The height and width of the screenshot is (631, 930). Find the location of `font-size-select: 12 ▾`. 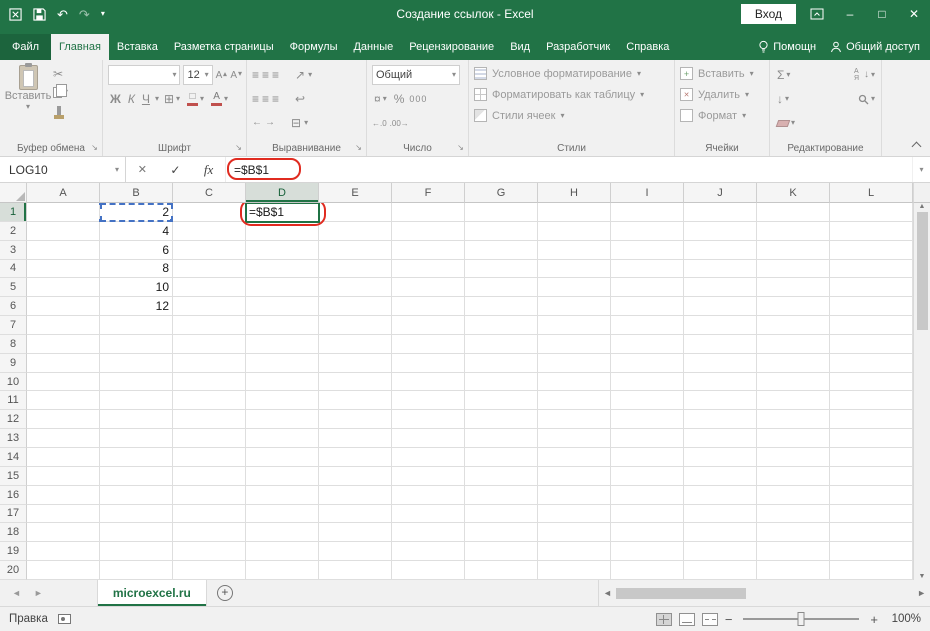

font-size-select: 12 ▾ is located at coordinates (198, 75).